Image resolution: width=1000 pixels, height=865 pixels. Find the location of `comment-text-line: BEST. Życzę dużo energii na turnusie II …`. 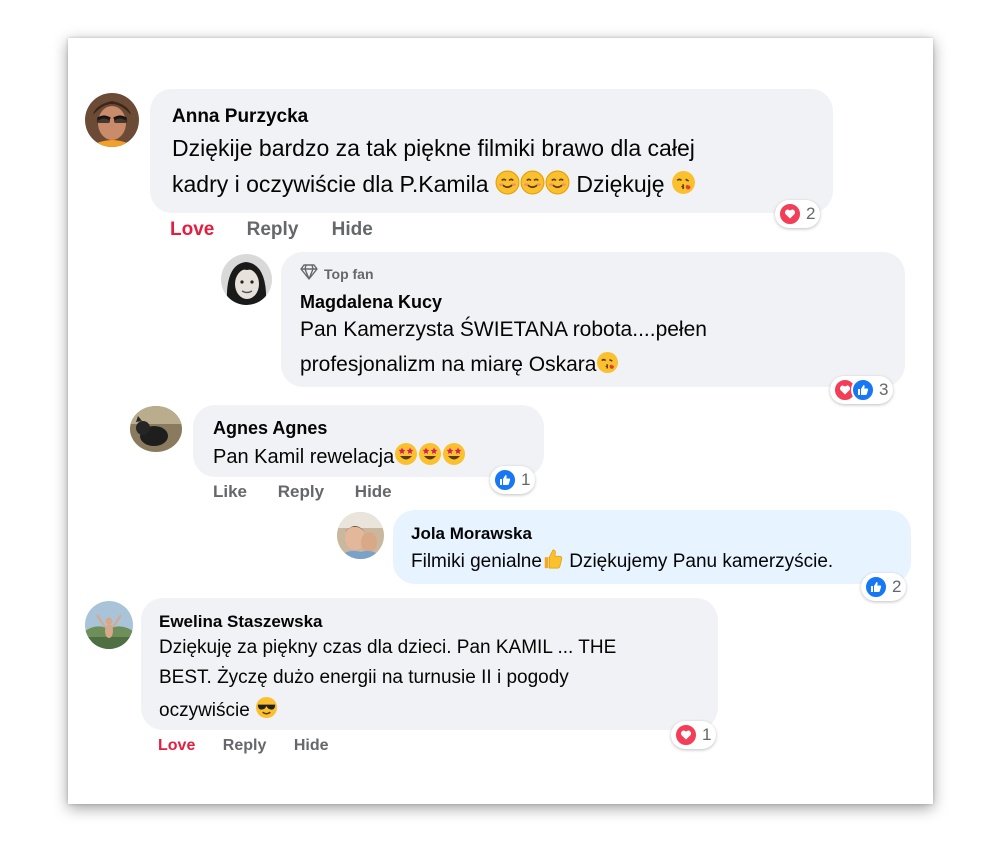

comment-text-line: BEST. Życzę dużo energii na turnusie II … is located at coordinates (364, 677).